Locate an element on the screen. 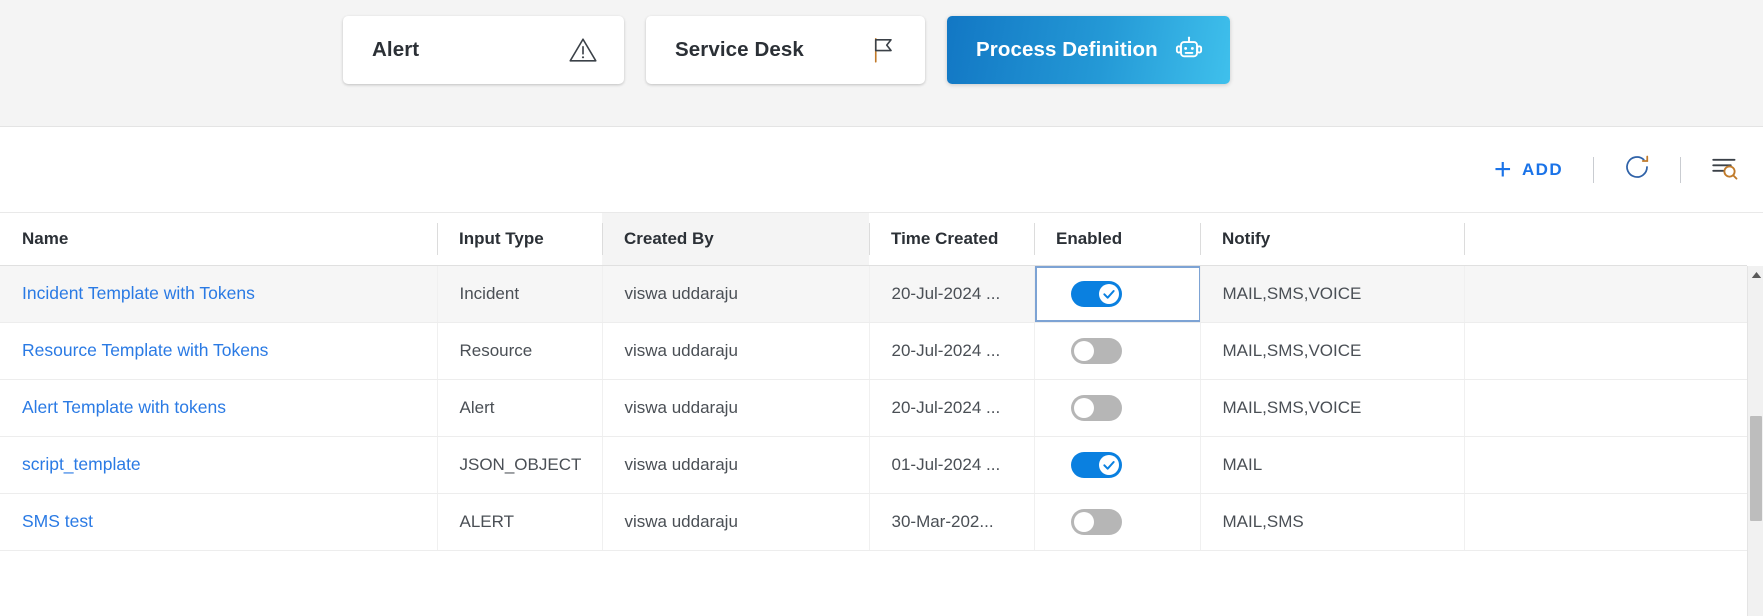  filter-search-icon is located at coordinates (1724, 169).